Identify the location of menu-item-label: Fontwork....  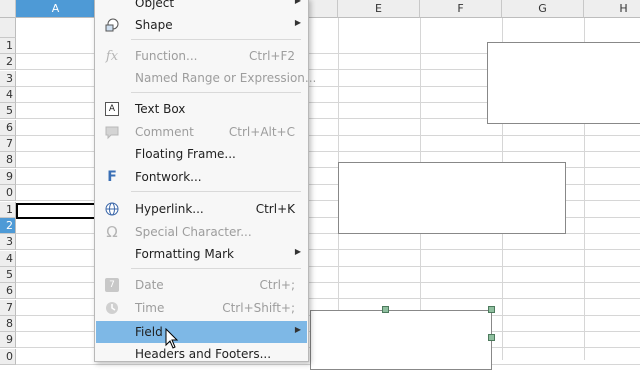
(168, 177).